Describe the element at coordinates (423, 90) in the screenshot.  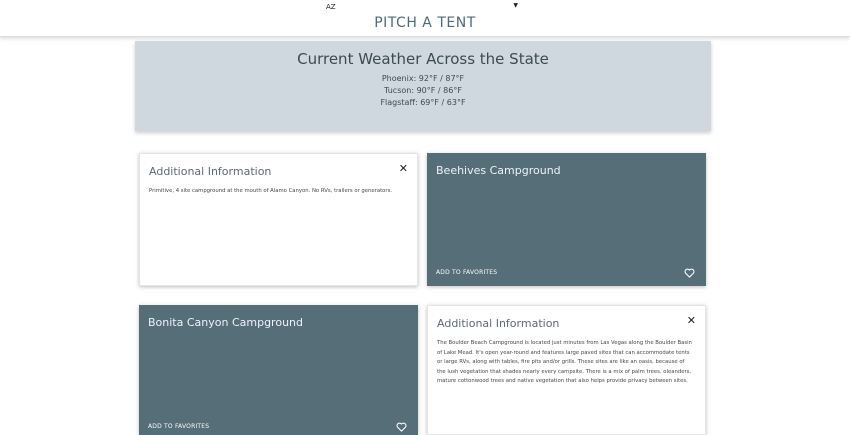
I see `weather-line-tucson: Tucson: 90°F / 86°F` at that location.